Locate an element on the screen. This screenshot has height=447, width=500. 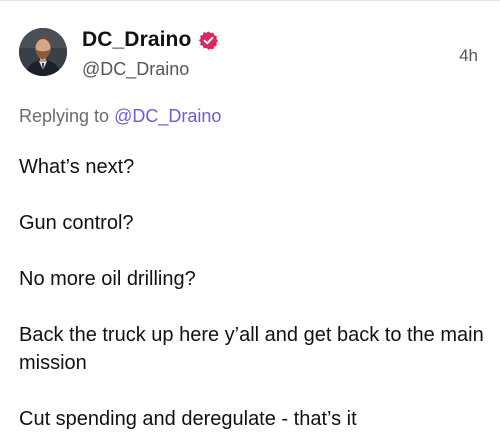
avatar is located at coordinates (43, 52).